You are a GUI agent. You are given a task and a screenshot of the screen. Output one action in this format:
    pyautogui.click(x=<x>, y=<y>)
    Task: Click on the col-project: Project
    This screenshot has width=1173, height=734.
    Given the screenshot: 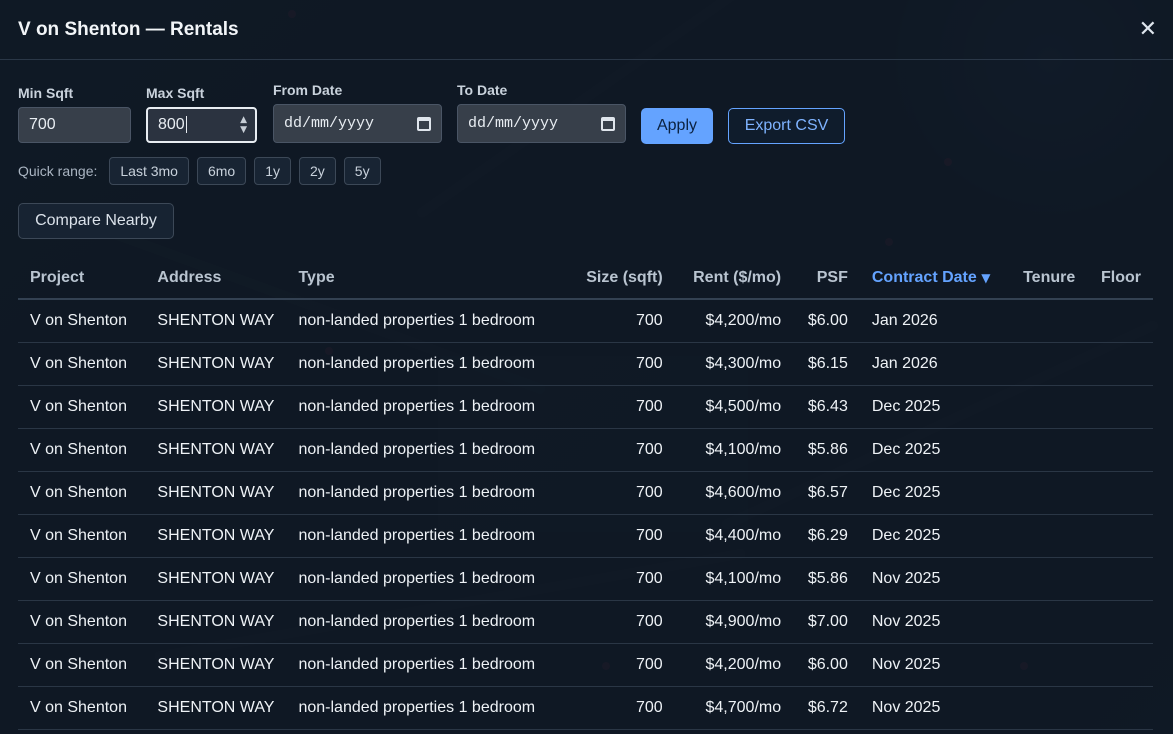 What is the action you would take?
    pyautogui.click(x=82, y=278)
    